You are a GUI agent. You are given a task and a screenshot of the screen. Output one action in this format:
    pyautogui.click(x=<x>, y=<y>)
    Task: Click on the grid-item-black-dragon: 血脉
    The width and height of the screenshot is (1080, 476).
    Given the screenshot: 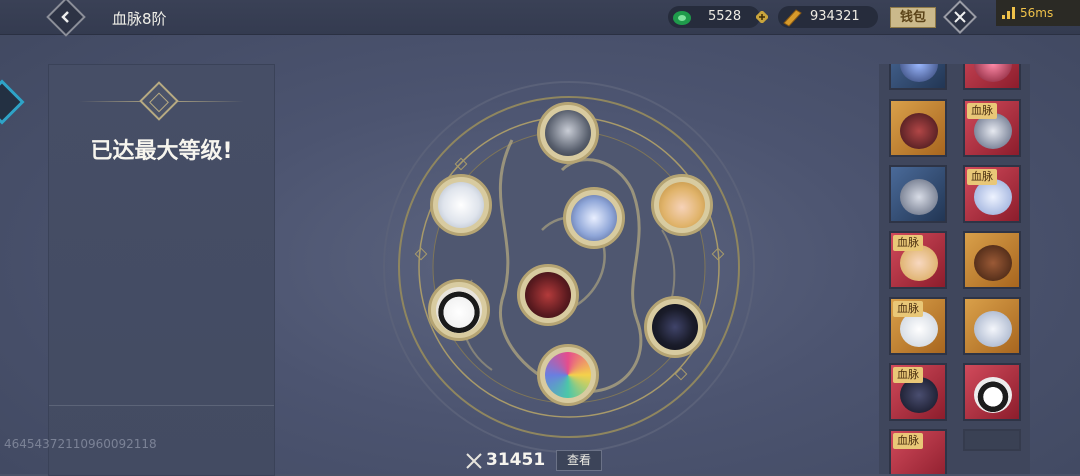 What is the action you would take?
    pyautogui.click(x=918, y=392)
    